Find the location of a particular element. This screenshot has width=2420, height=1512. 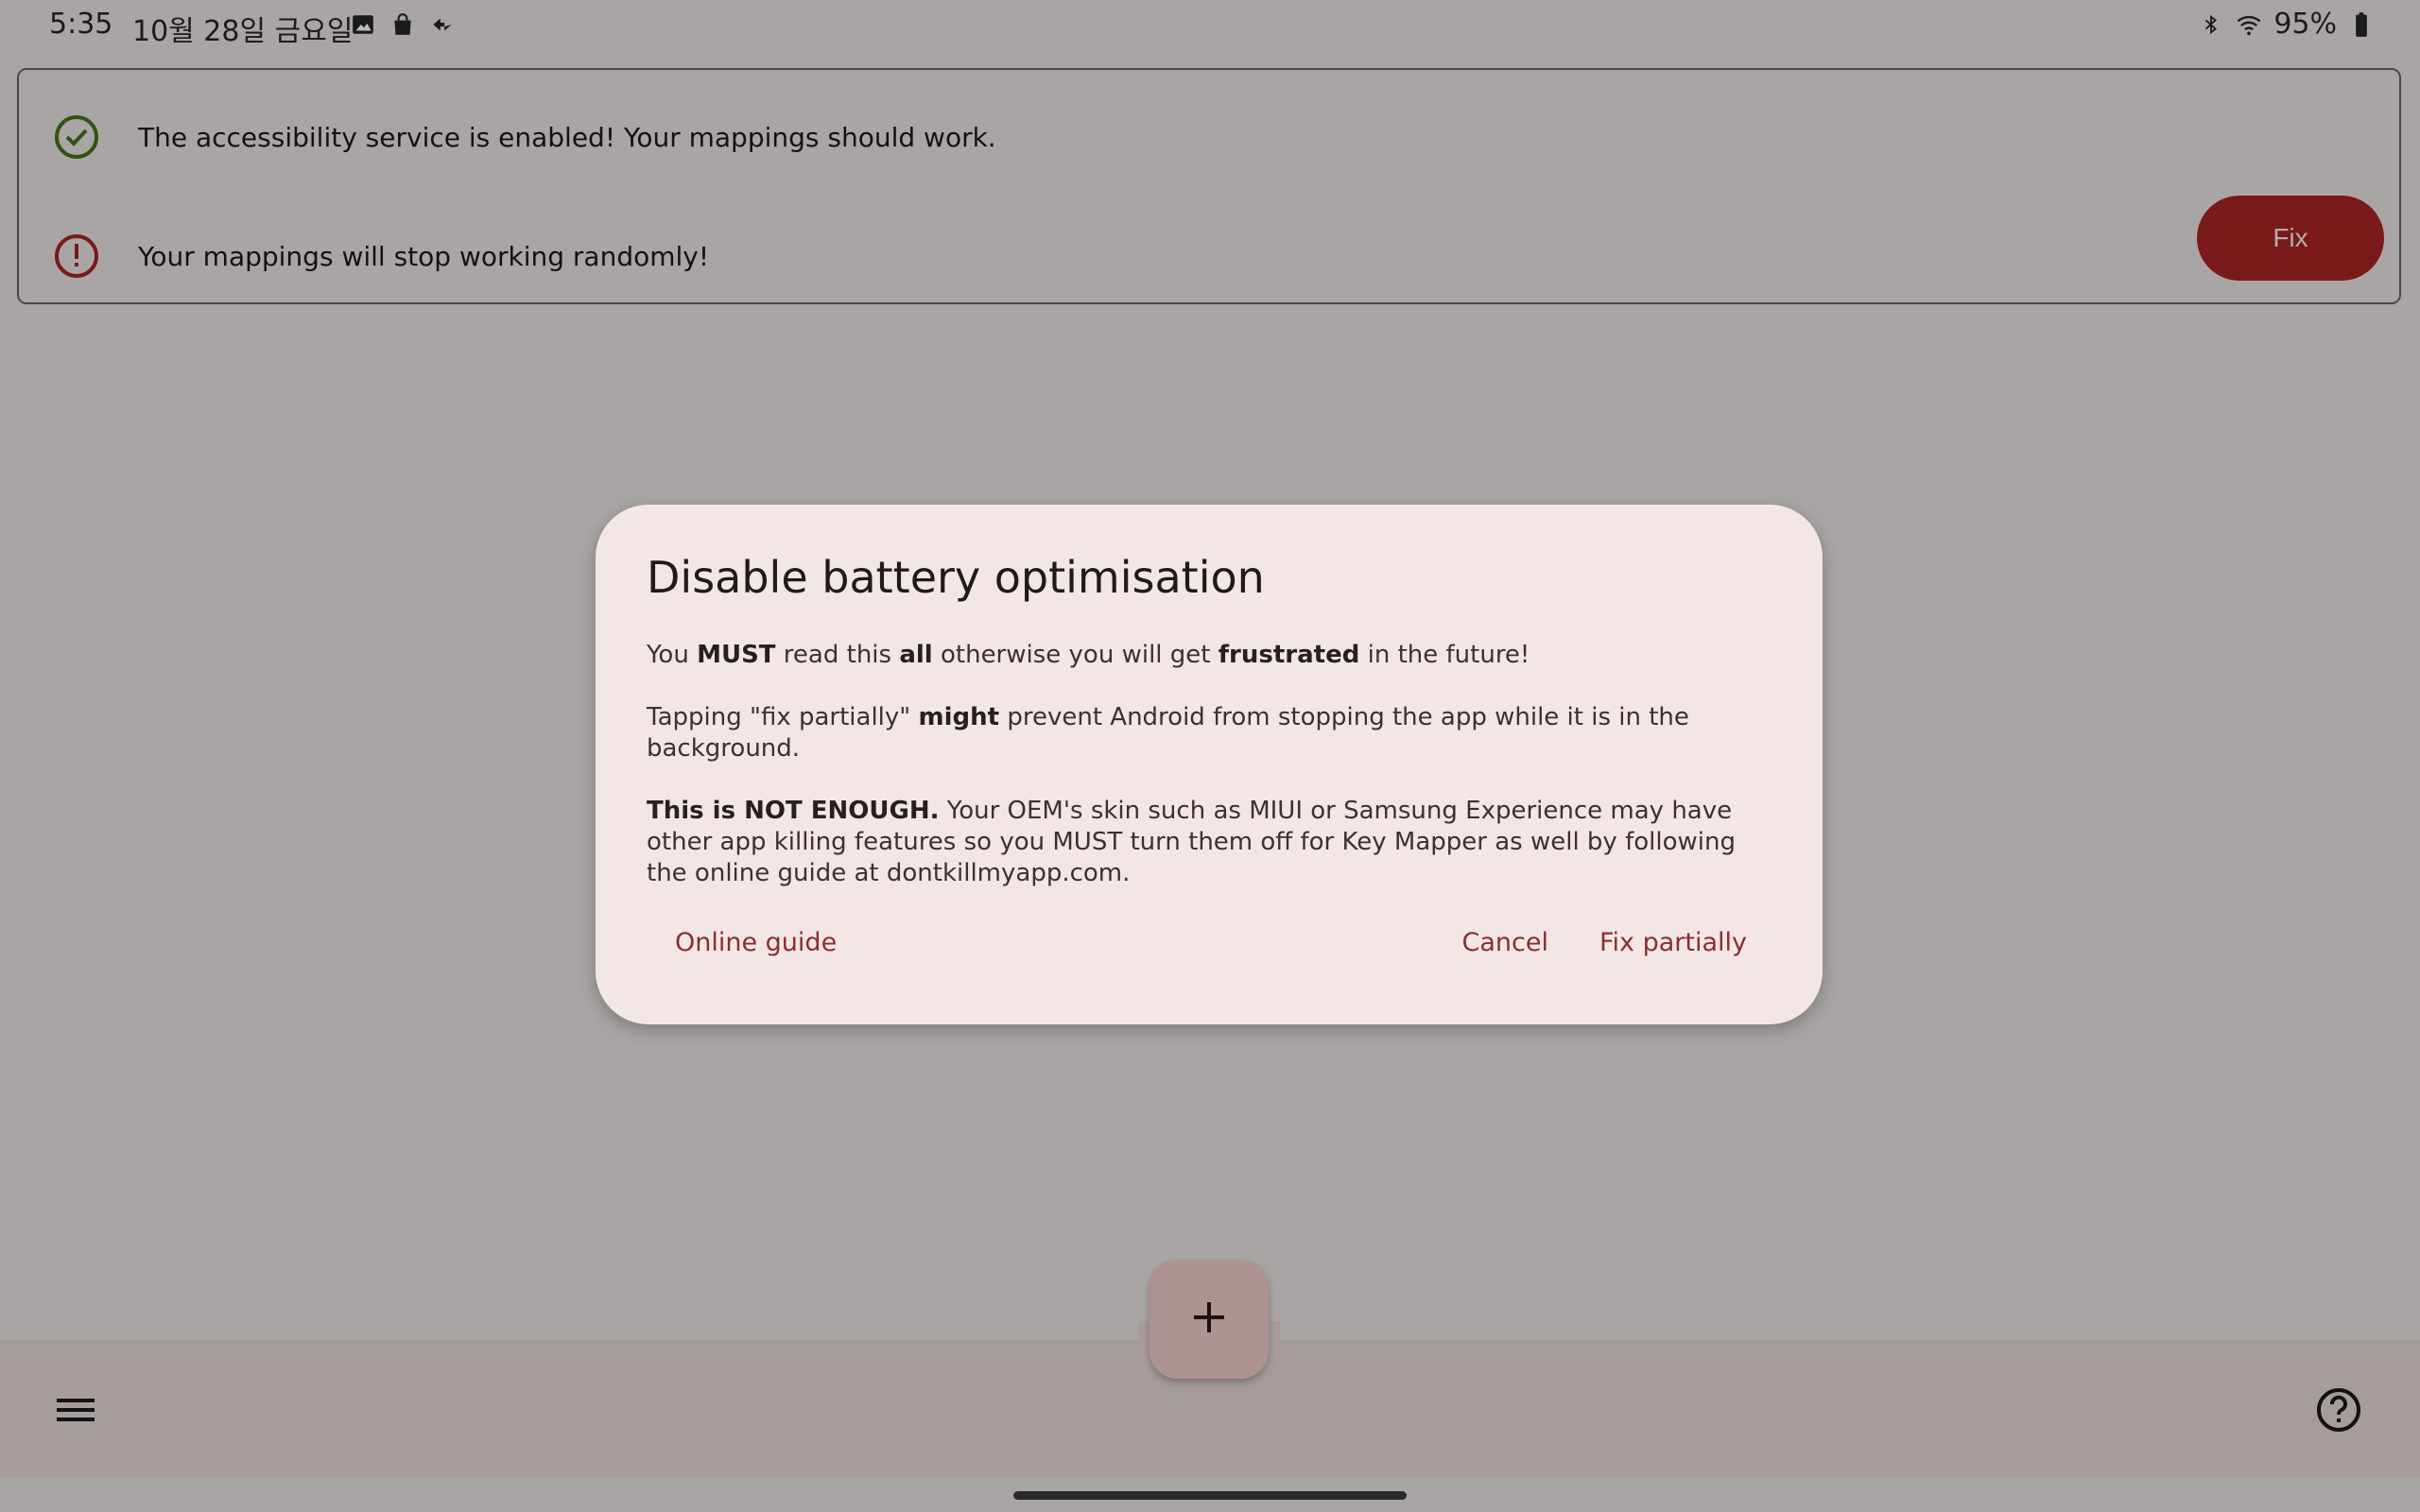

status-bar: 5:35 10월 28일 금요일 95% is located at coordinates (1210, 26).